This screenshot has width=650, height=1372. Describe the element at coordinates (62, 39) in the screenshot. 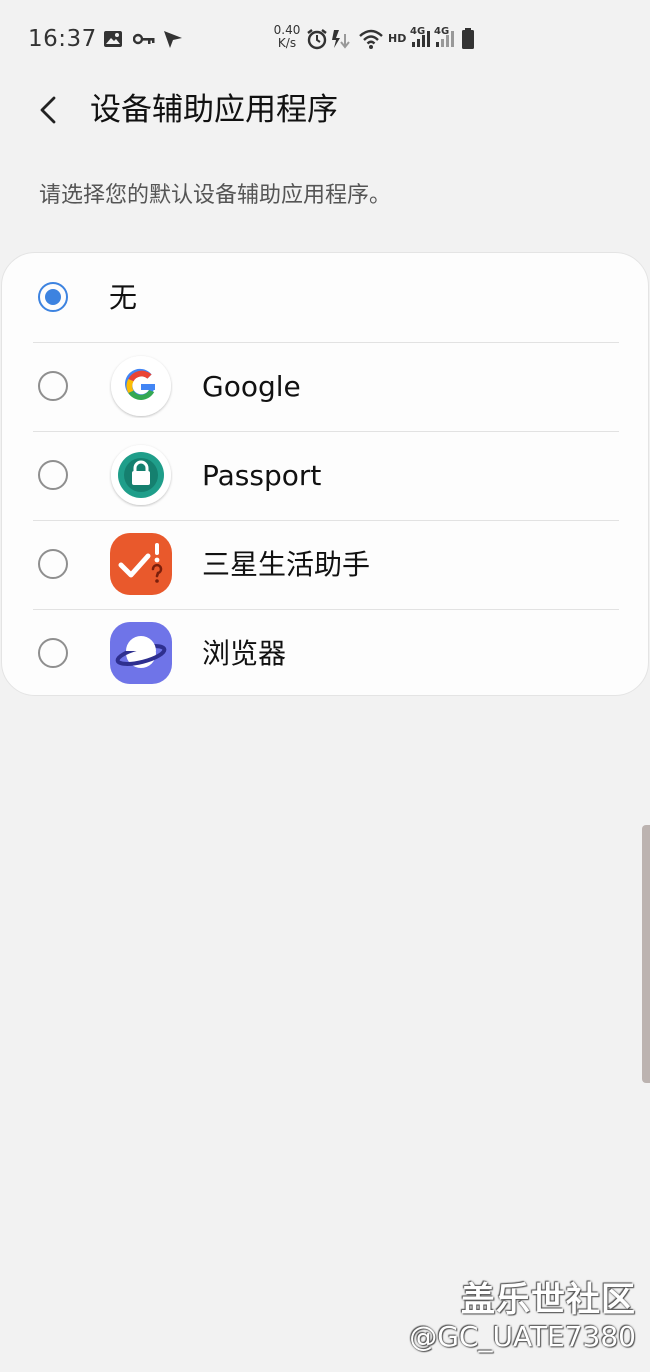

I see `status-time: 16:37` at that location.